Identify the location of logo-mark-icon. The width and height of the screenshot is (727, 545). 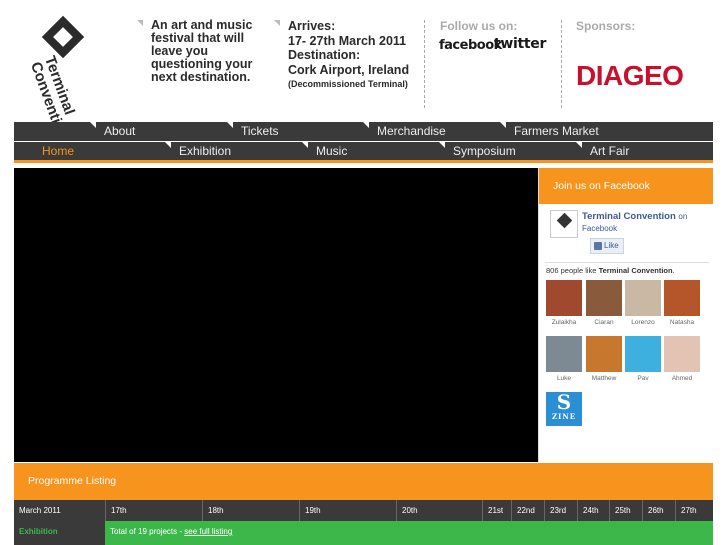
(63, 37).